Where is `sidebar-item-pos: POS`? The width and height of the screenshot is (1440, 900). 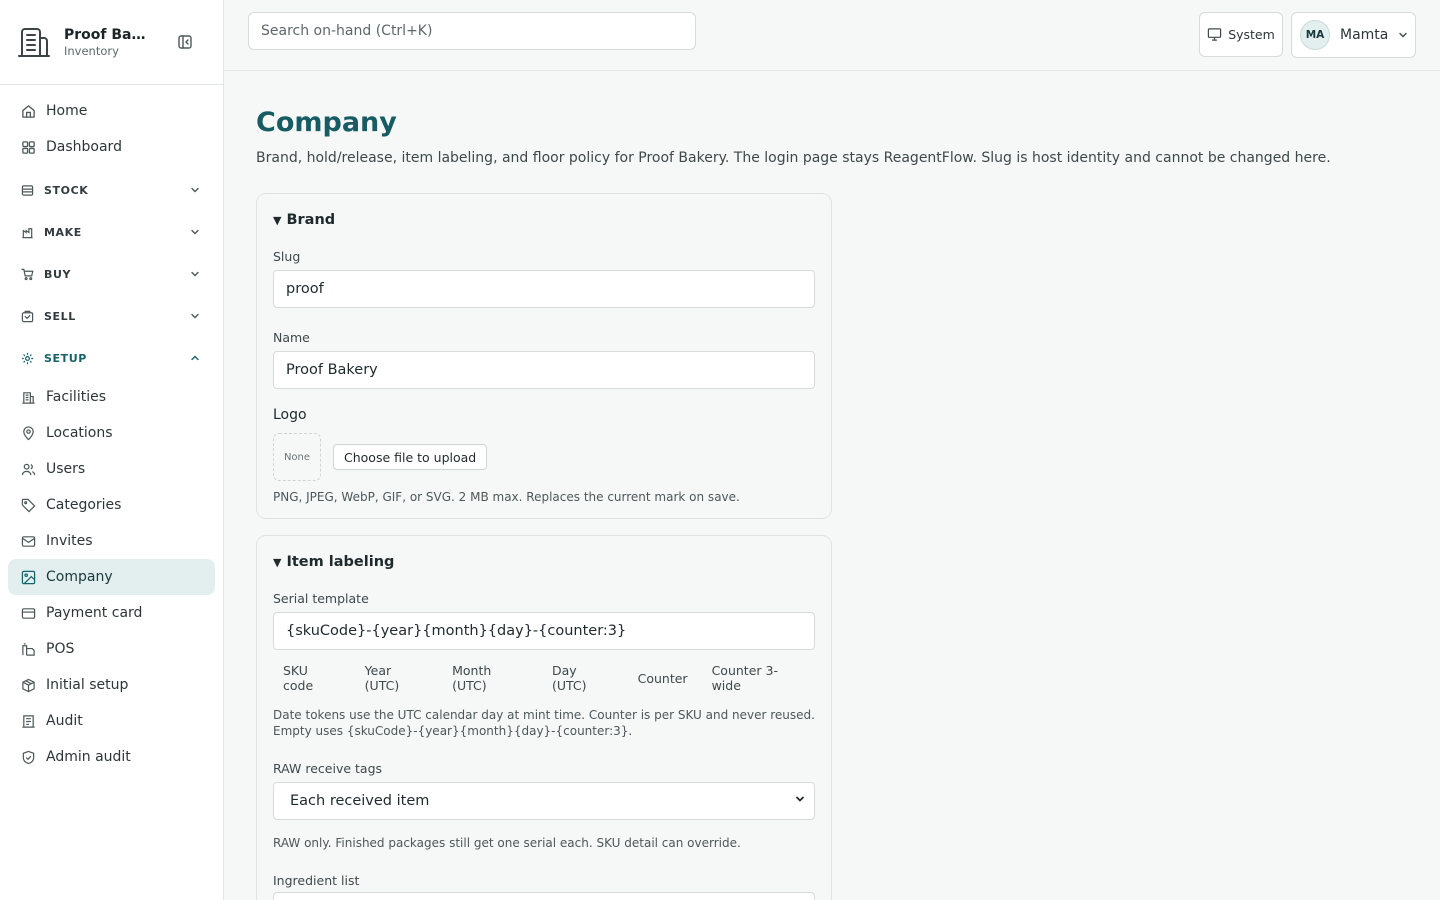 sidebar-item-pos: POS is located at coordinates (111, 649).